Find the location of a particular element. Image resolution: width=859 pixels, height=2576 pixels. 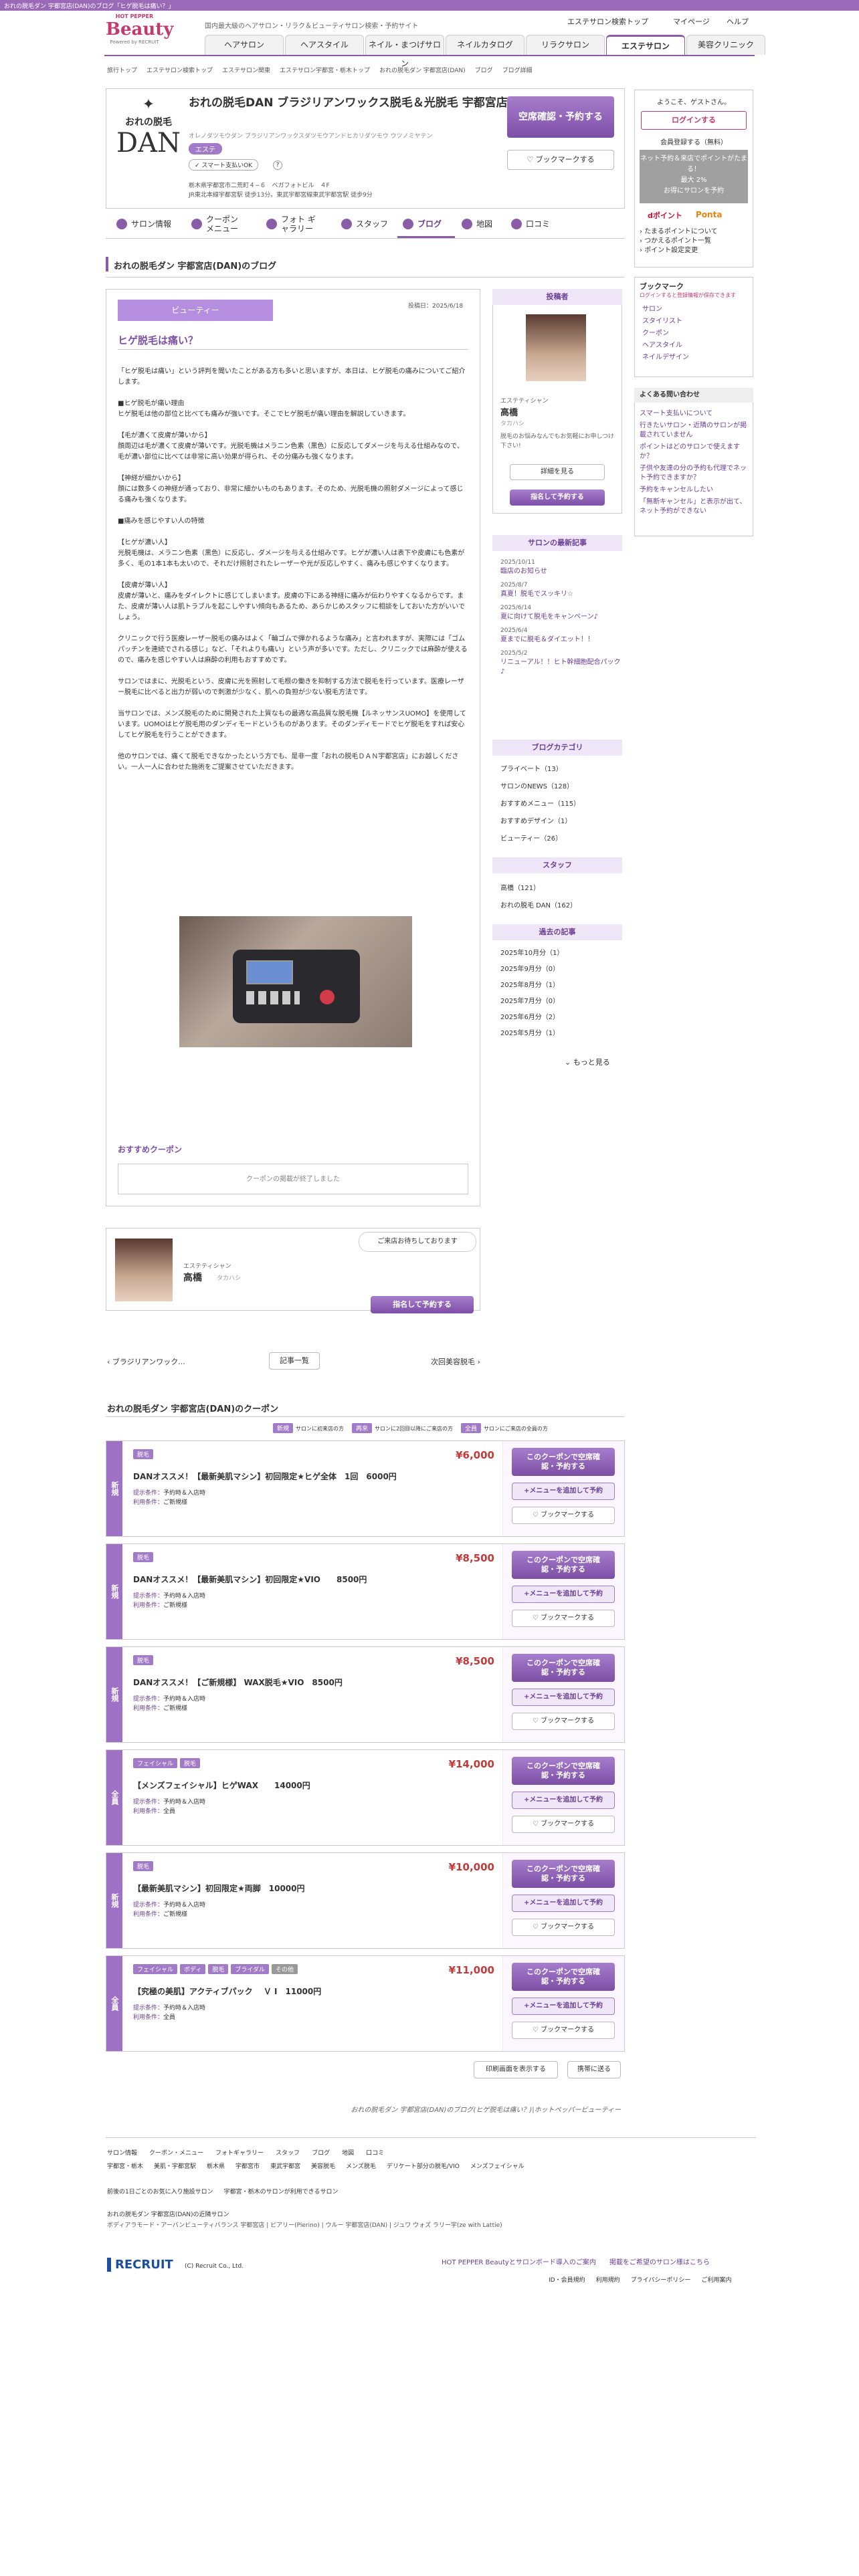

bookmark-link: クーポン is located at coordinates (666, 334).